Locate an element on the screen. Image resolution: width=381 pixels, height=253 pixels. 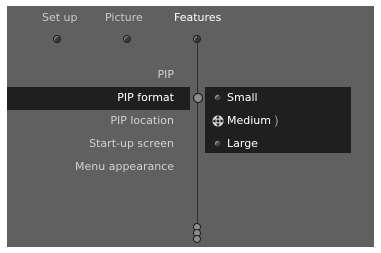
menu-item-pip: PIP is located at coordinates (90, 75).